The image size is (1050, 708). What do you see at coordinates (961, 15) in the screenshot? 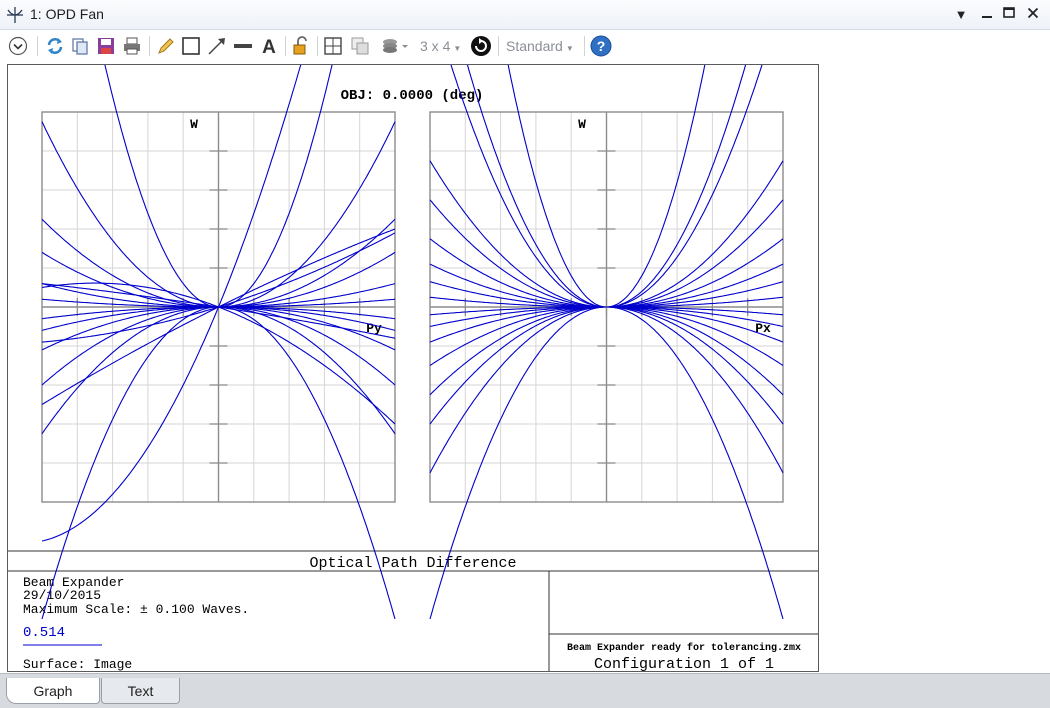
I see `dropdown-icon: ▼` at bounding box center [961, 15].